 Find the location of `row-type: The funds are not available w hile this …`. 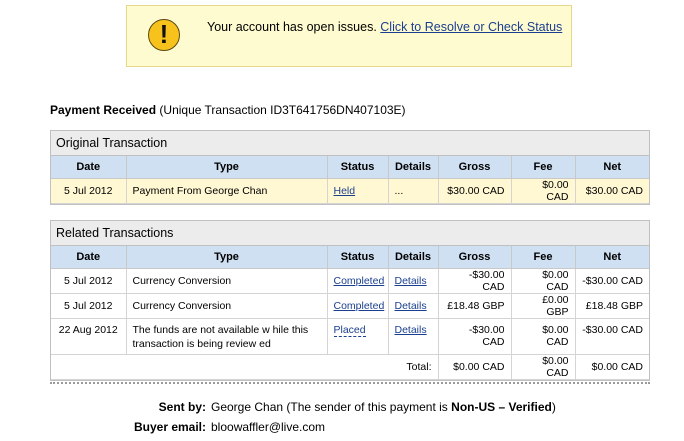

row-type: The funds are not available w hile this … is located at coordinates (227, 336).